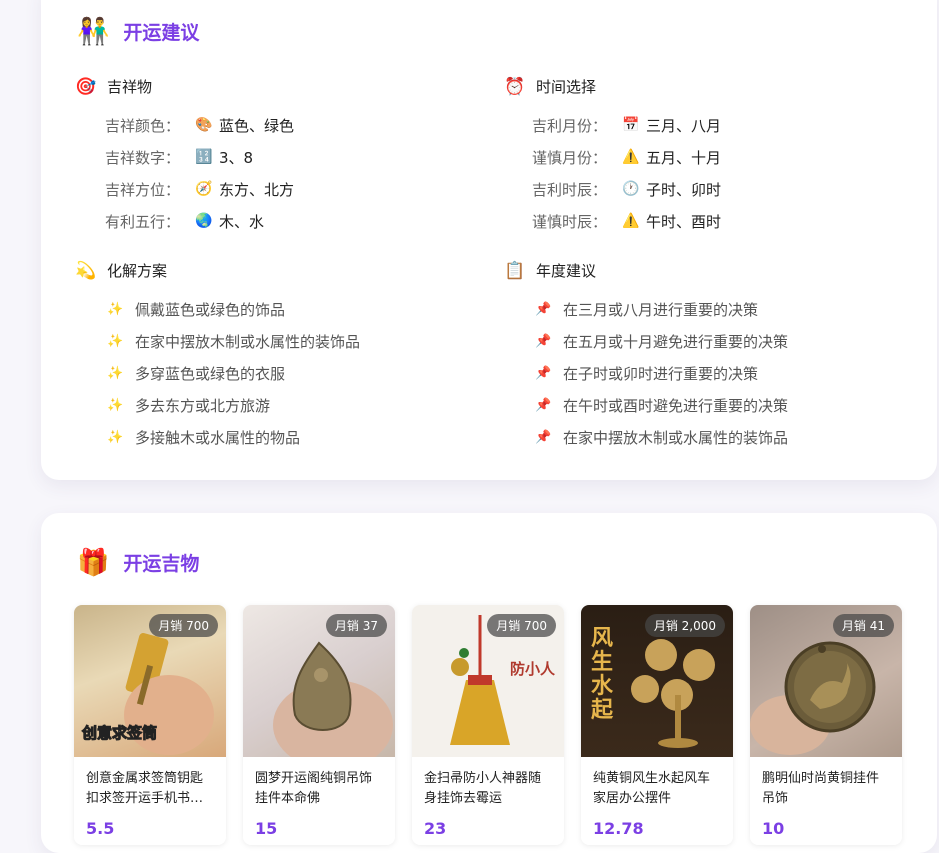 Image resolution: width=939 pixels, height=853 pixels. What do you see at coordinates (550, 86) in the screenshot?
I see `timing-heading: ⏰ 时间选择` at bounding box center [550, 86].